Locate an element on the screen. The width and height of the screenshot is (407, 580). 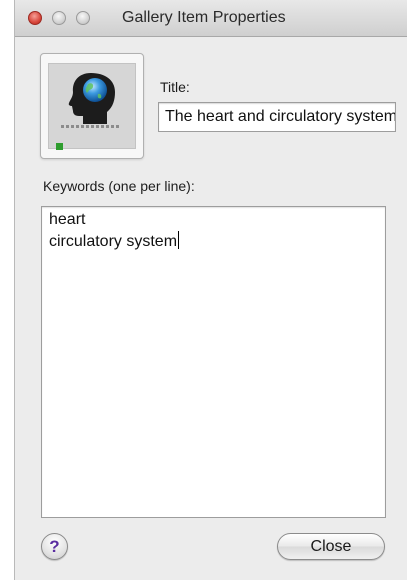
zoom-window-icon is located at coordinates (83, 18).